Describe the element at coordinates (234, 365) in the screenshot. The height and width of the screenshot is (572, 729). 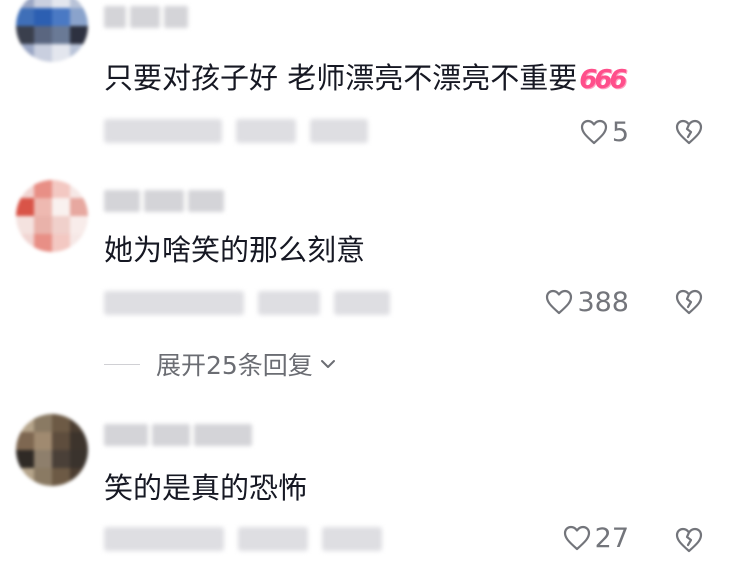
I see `expand-replies-label: 展开25条回复` at that location.